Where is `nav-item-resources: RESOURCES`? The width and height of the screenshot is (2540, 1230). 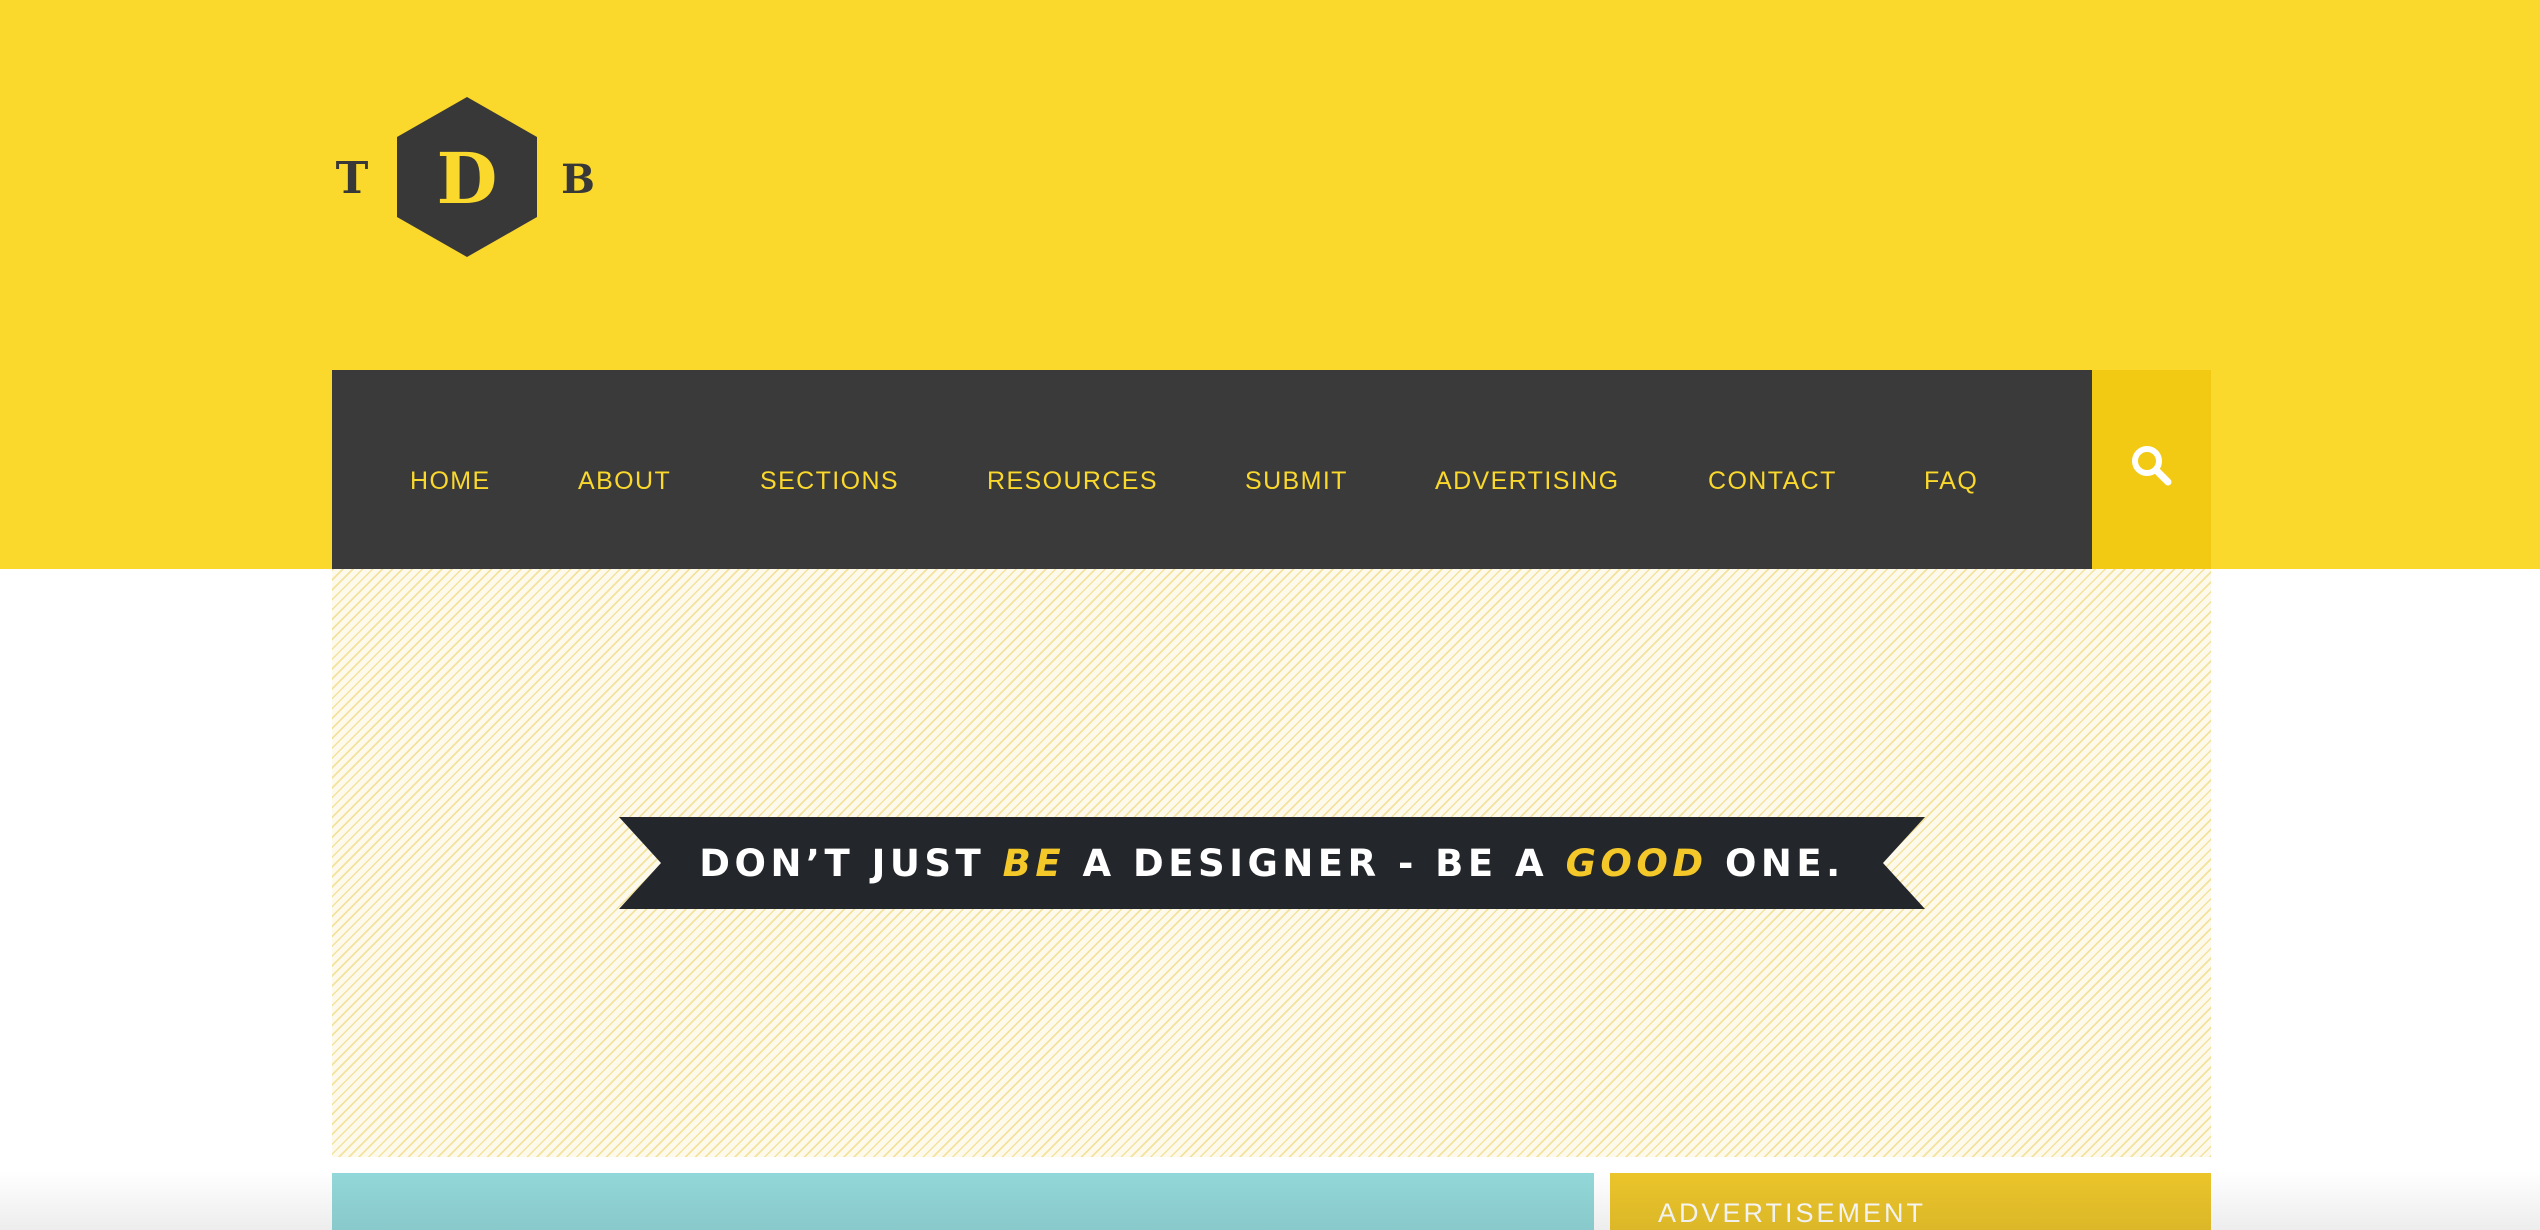
nav-item-resources: RESOURCES is located at coordinates (1072, 469).